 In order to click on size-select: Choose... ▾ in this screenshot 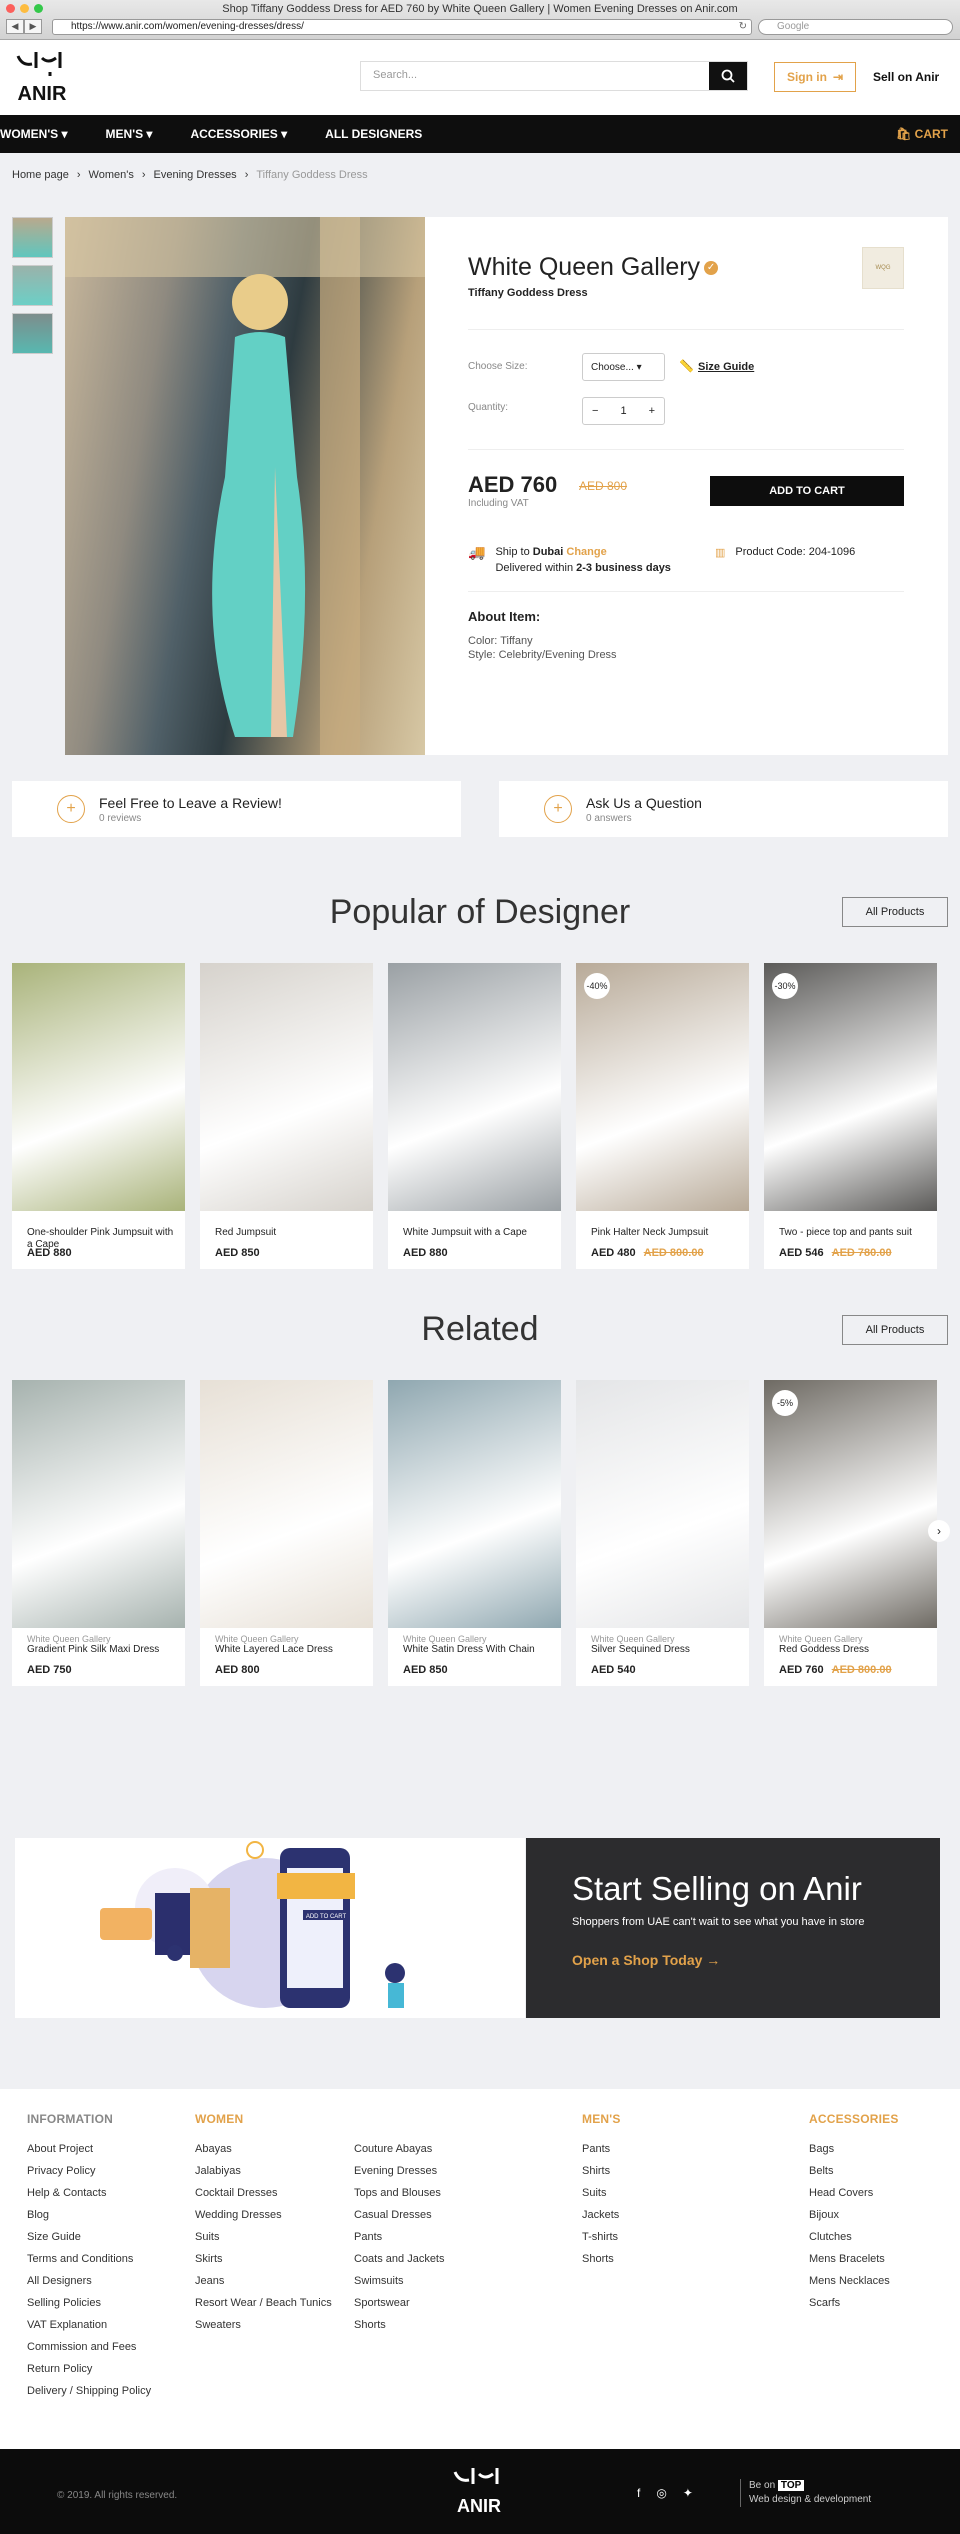, I will do `click(623, 367)`.